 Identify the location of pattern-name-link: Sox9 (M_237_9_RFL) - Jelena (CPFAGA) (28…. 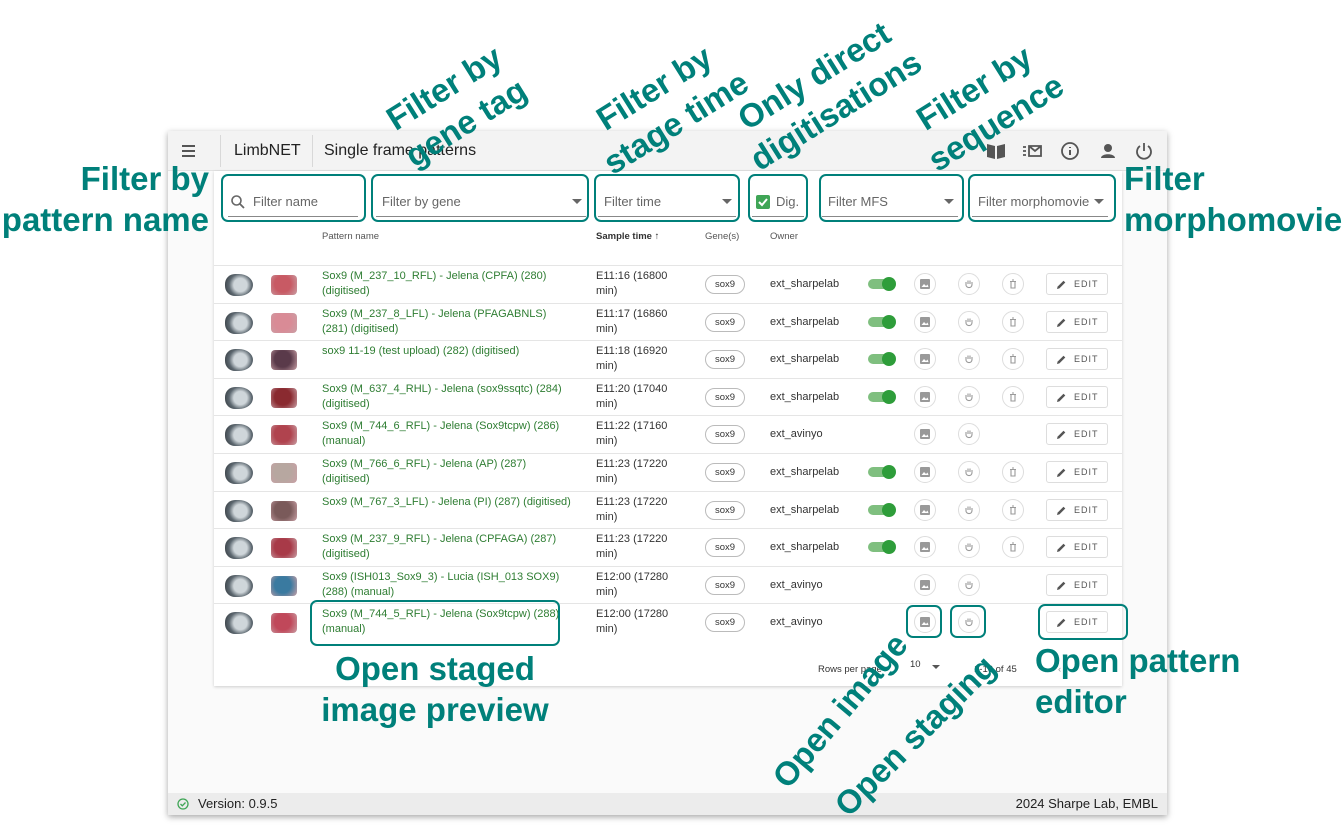
(447, 547).